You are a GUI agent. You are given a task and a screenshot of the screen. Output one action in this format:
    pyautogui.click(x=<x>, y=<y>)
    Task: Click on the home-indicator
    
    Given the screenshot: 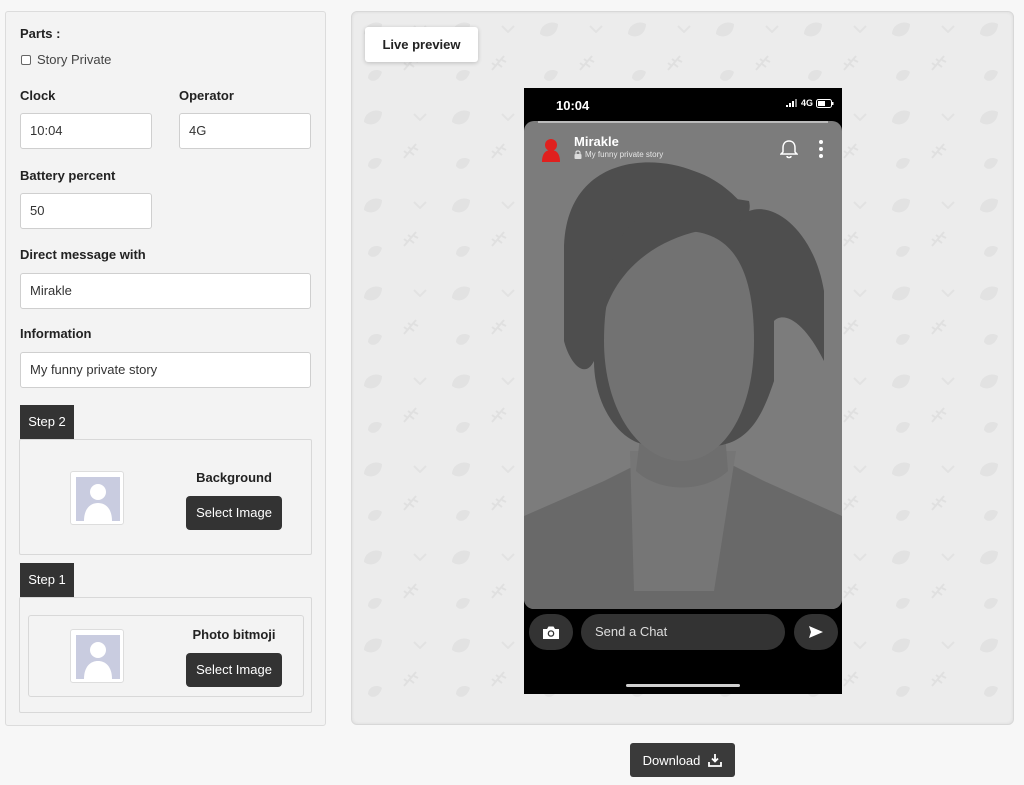 What is the action you would take?
    pyautogui.click(x=683, y=685)
    